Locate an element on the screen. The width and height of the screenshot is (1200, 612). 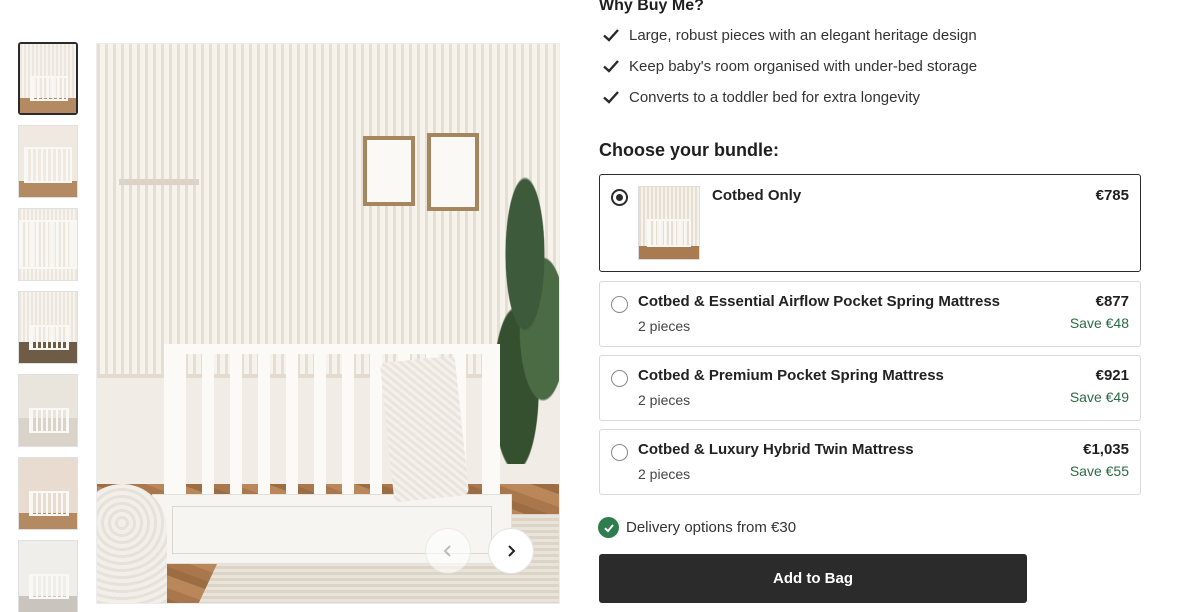
wall-shelf is located at coordinates (159, 182).